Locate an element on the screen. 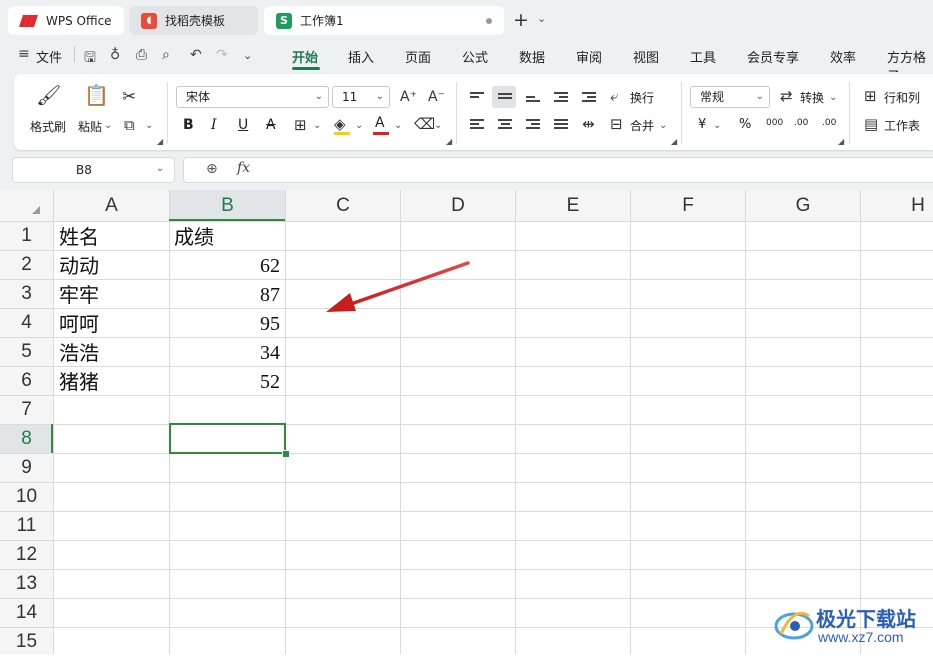  row-header-1: 1 is located at coordinates (26, 235).